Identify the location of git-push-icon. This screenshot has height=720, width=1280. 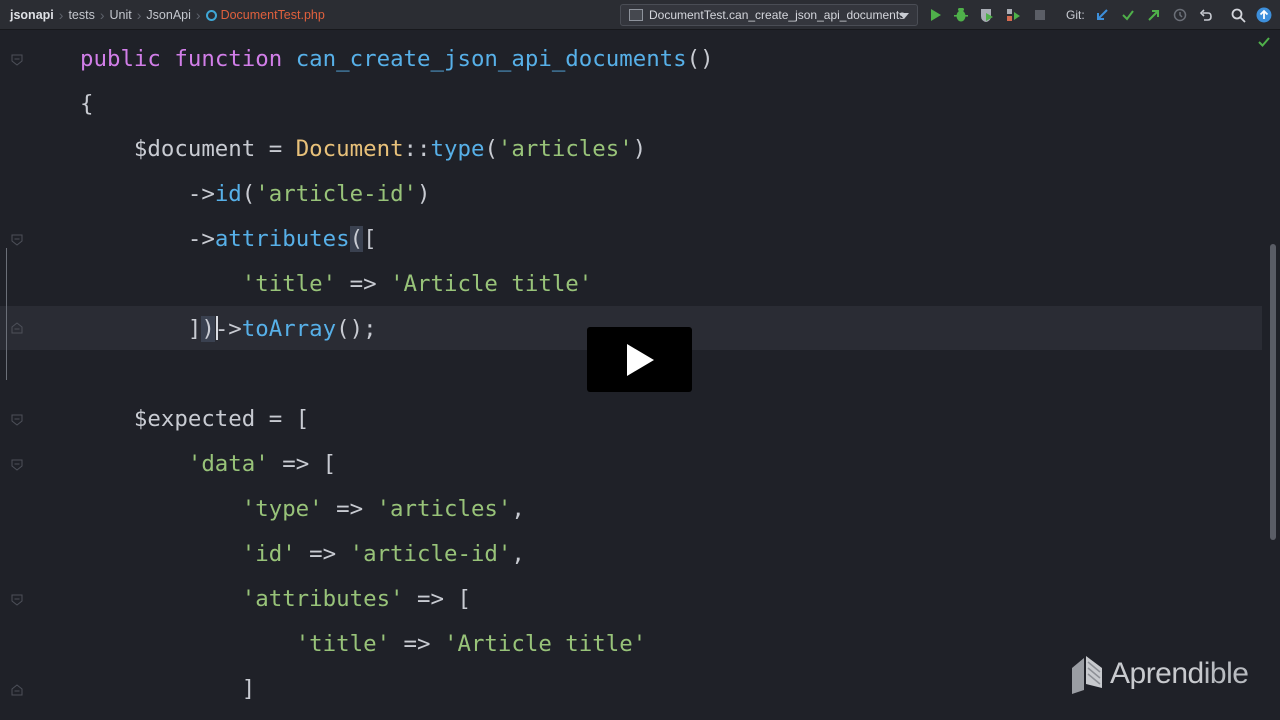
(1154, 15).